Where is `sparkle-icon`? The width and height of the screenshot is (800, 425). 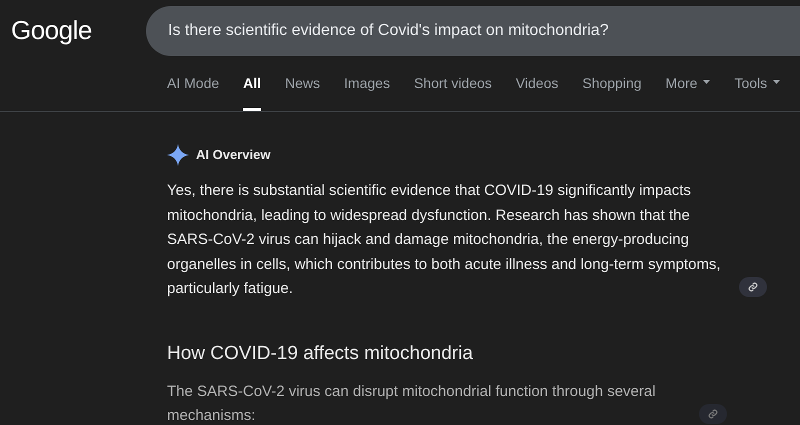
sparkle-icon is located at coordinates (178, 155).